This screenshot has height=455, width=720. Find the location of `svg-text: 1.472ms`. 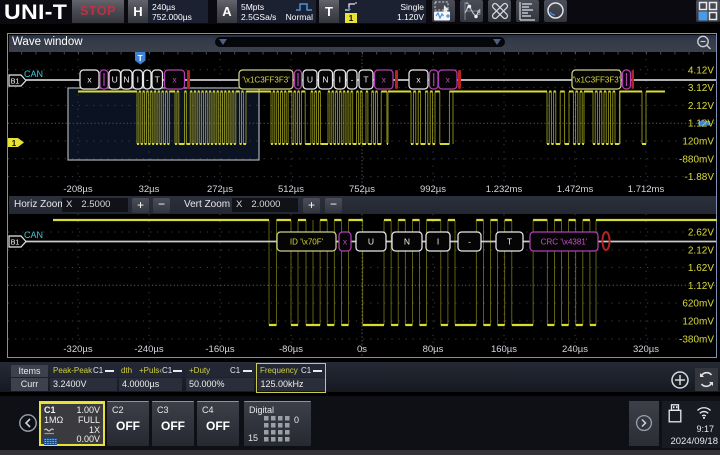

svg-text: 1.472ms is located at coordinates (575, 189).